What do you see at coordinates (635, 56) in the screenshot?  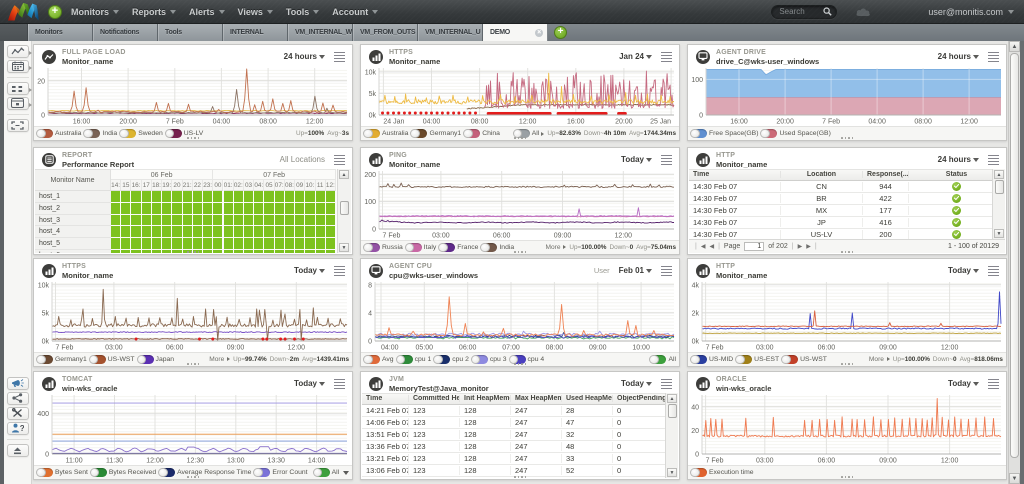 I see `time-range-select: Jan 24` at bounding box center [635, 56].